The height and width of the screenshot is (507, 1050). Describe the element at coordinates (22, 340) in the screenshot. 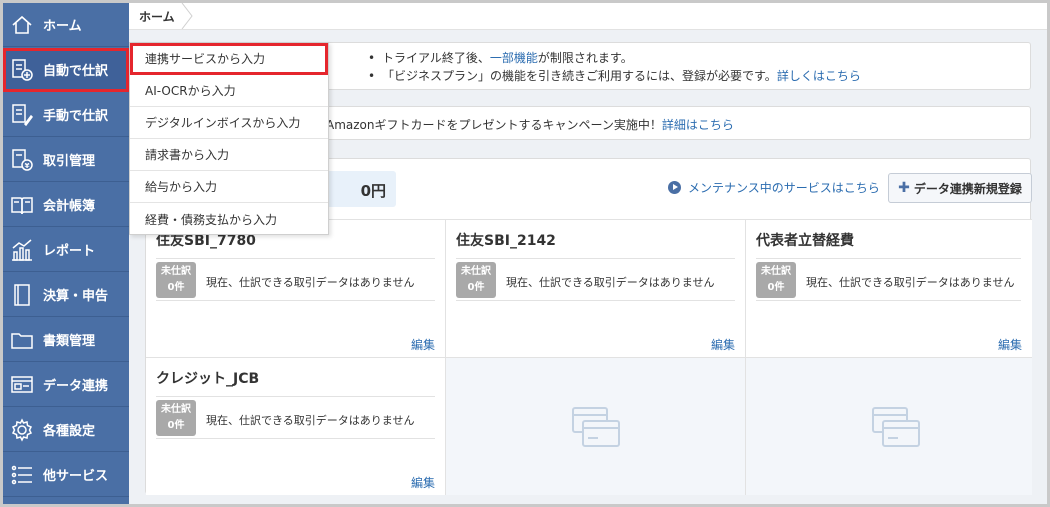

I see `folder-icon` at that location.